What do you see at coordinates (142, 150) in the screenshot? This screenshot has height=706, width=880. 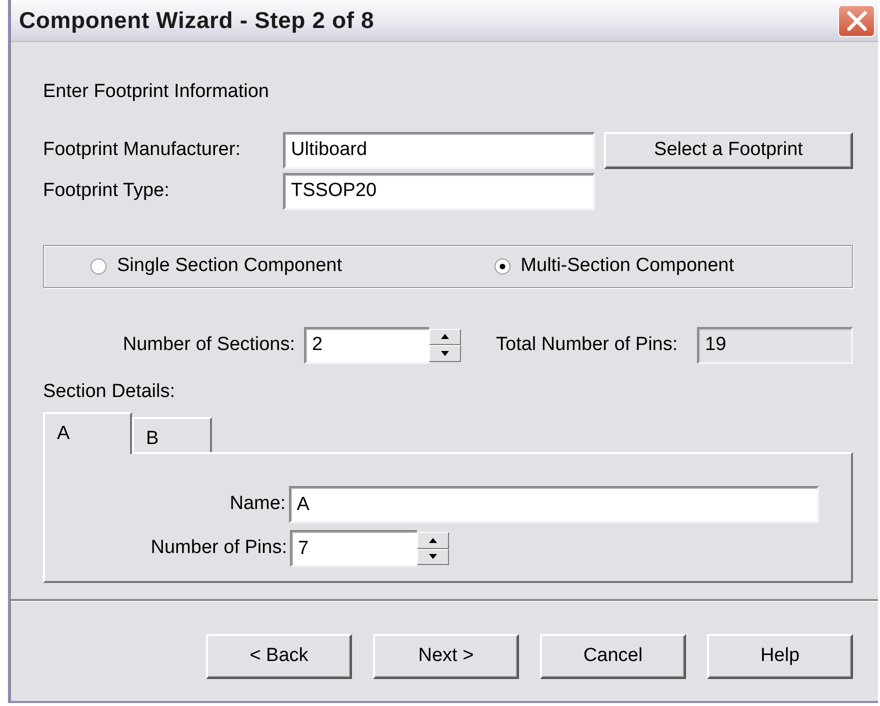 I see `field-label: Footprint Manufacturer:` at bounding box center [142, 150].